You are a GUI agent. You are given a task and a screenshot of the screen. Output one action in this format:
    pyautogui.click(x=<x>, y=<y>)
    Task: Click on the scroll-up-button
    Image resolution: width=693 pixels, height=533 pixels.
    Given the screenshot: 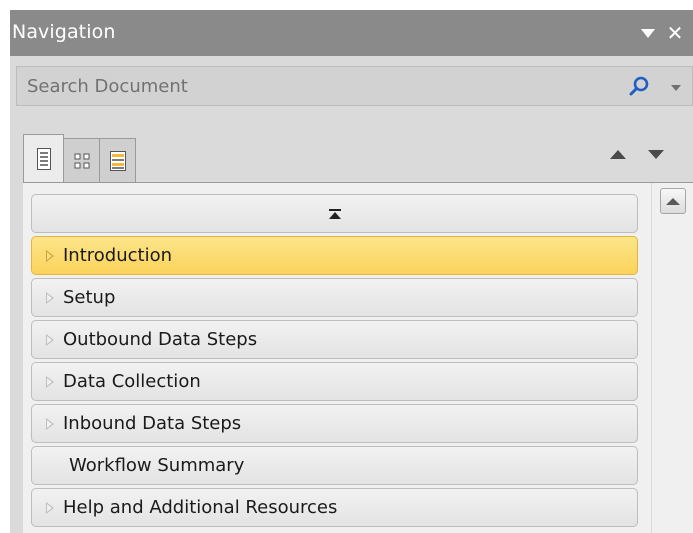 What is the action you would take?
    pyautogui.click(x=673, y=201)
    